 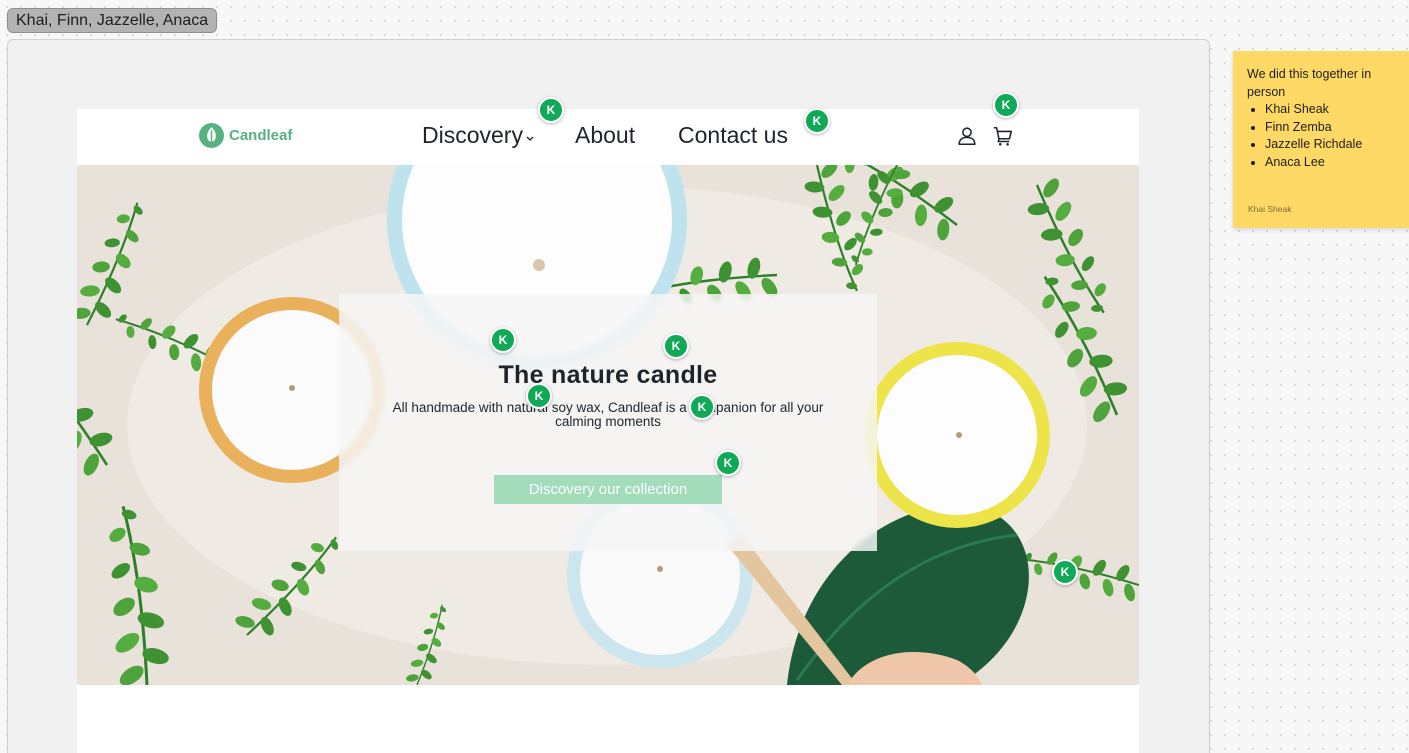 What do you see at coordinates (967, 136) in the screenshot?
I see `user-icon` at bounding box center [967, 136].